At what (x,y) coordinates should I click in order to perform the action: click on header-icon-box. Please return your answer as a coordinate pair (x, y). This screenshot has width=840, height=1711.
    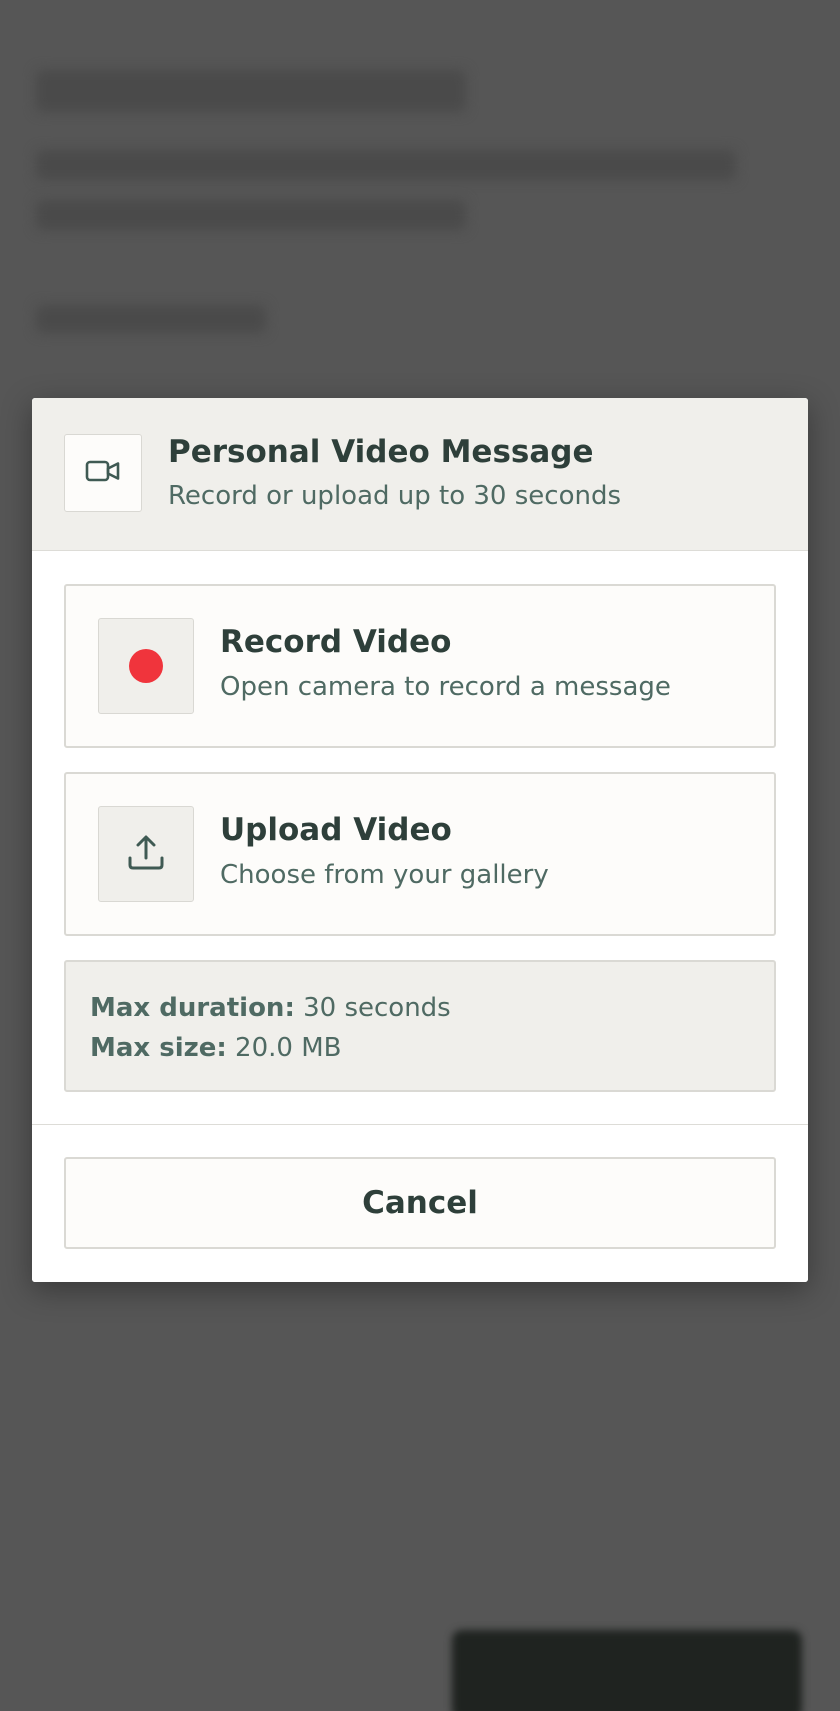
    Looking at the image, I should click on (103, 473).